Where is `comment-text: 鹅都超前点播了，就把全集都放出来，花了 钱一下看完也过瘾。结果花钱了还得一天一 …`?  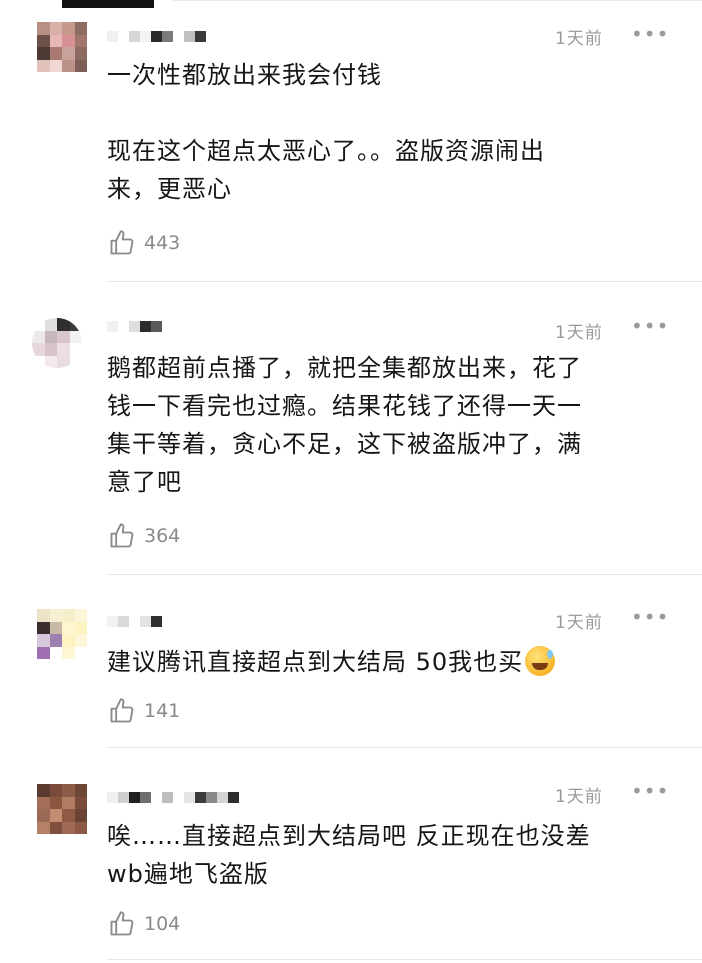
comment-text: 鹅都超前点播了，就把全集都放出来，花了 钱一下看完也过瘾。结果花钱了还得一天一 … is located at coordinates (387, 425).